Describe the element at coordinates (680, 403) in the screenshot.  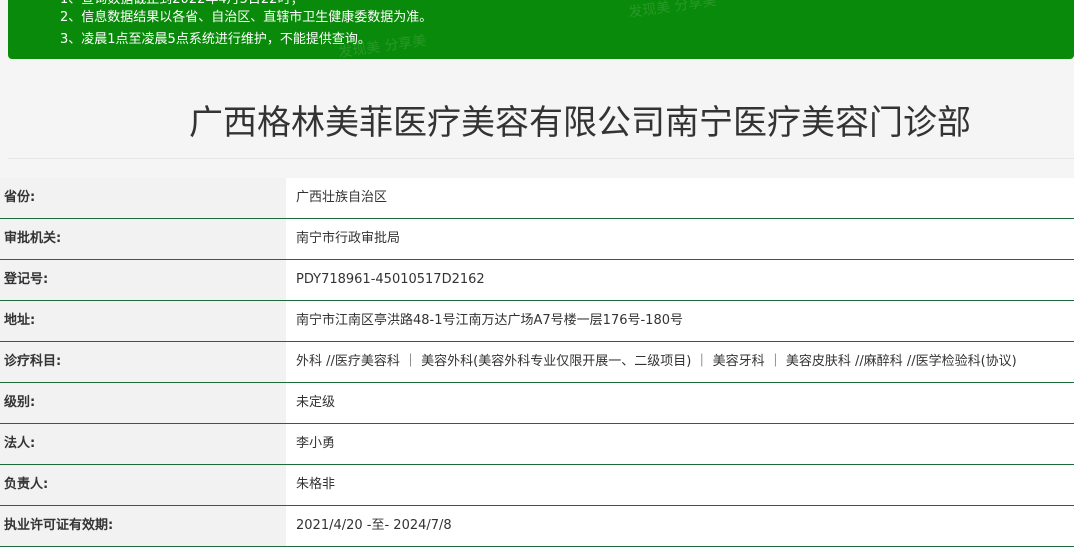
I see `info-value: 未定级` at that location.